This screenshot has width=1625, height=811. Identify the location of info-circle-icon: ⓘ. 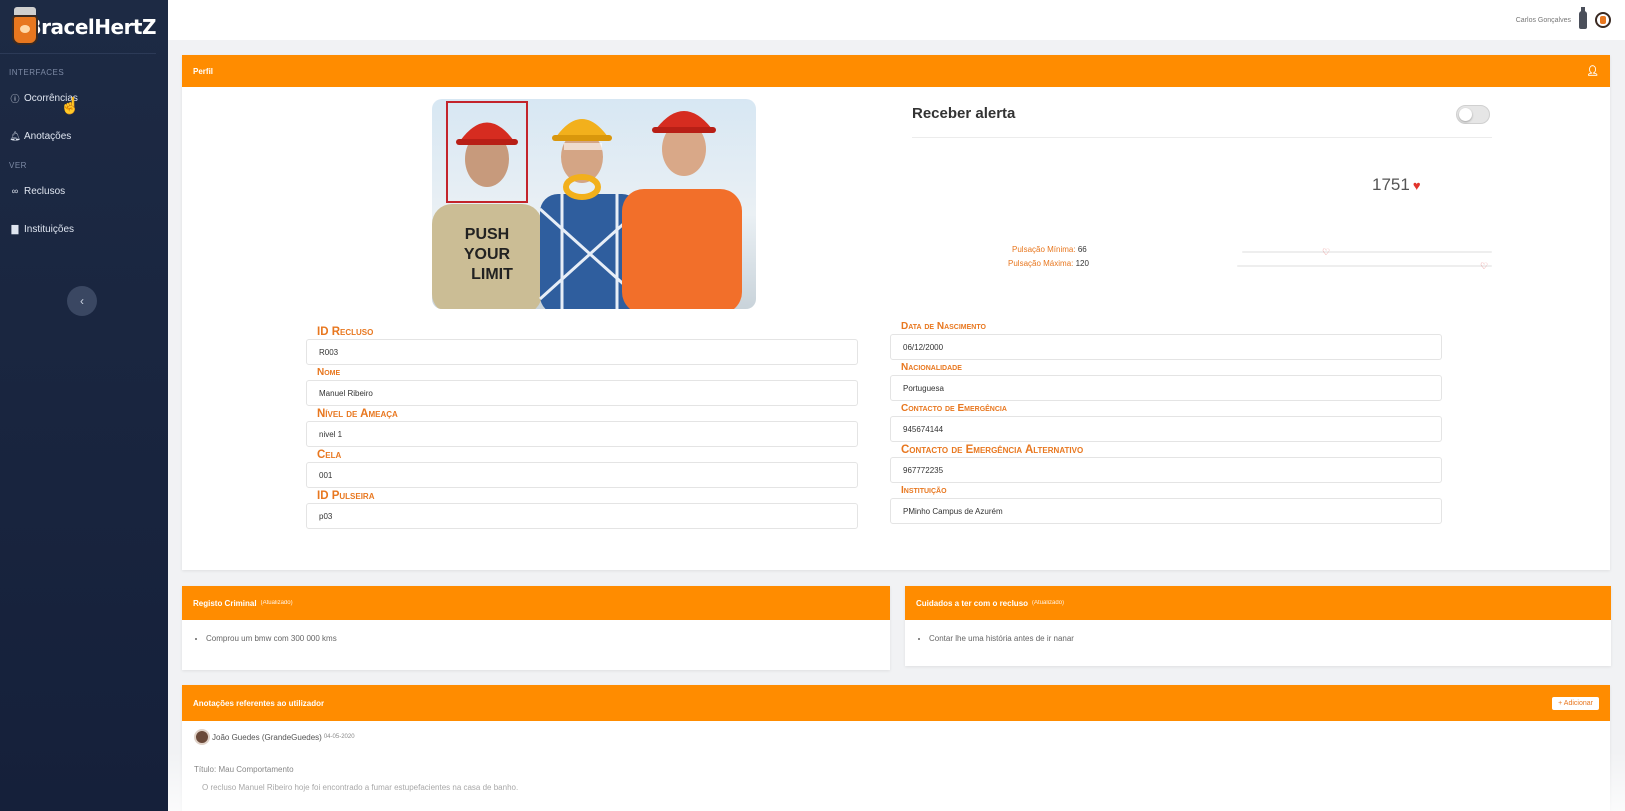
(15, 98).